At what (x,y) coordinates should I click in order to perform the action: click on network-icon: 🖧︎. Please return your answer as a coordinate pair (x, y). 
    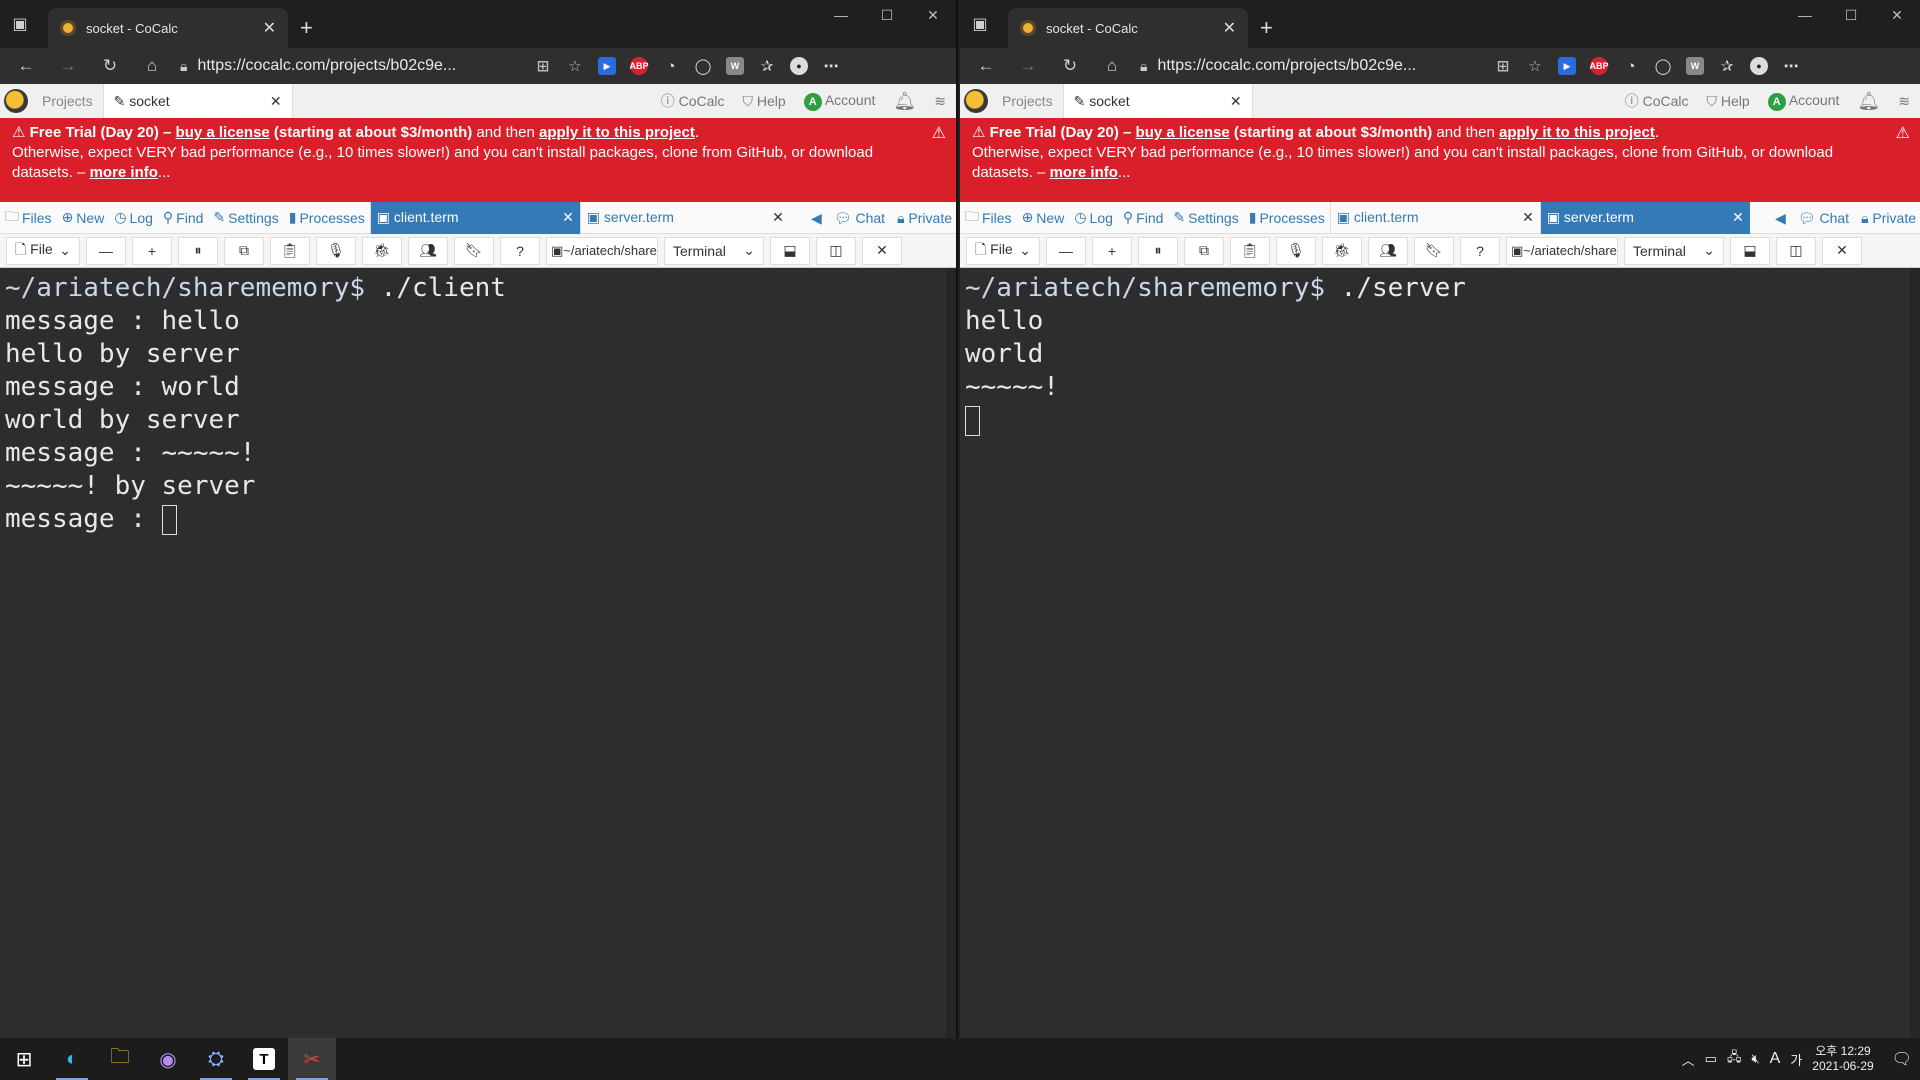
    Looking at the image, I should click on (1734, 1059).